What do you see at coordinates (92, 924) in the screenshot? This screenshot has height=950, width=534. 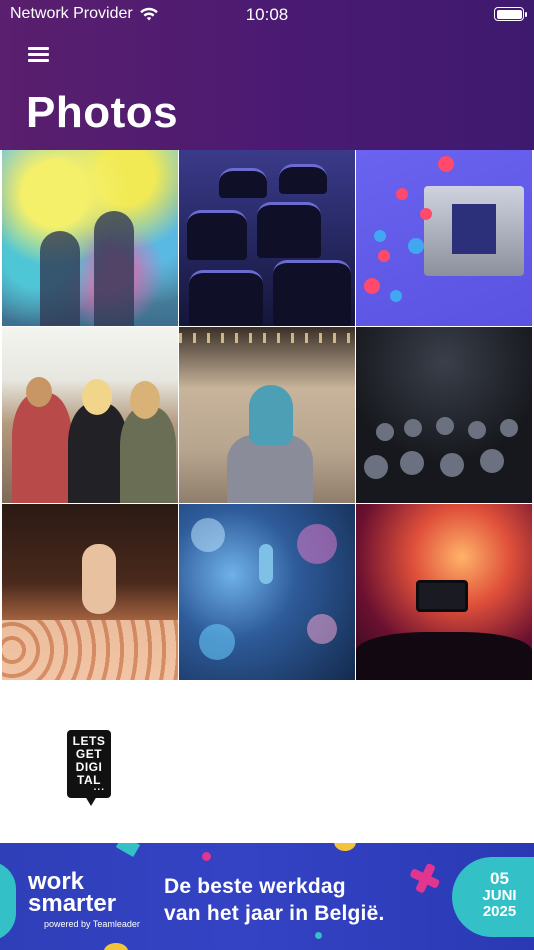 I see `powered-by-text: powered by Teamleader` at bounding box center [92, 924].